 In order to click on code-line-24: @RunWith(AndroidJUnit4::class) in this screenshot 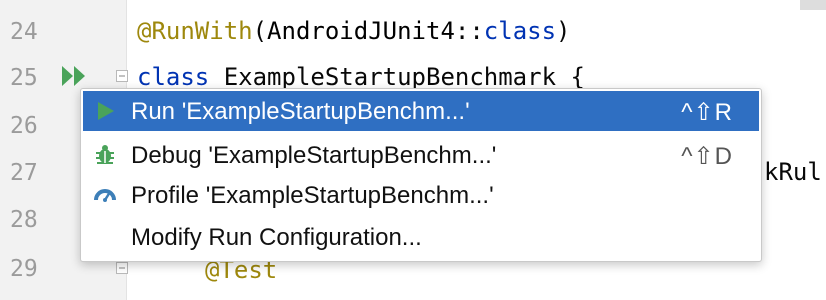, I will do `click(354, 31)`.